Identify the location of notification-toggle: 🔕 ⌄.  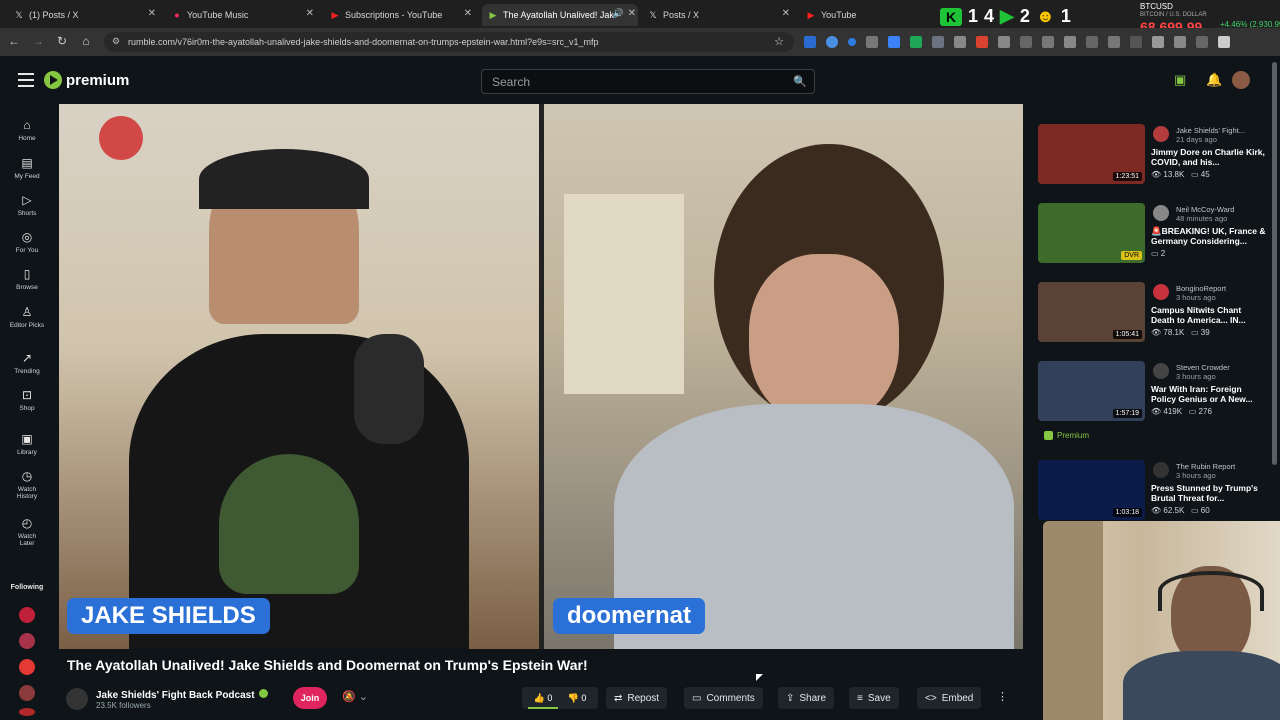
(355, 696).